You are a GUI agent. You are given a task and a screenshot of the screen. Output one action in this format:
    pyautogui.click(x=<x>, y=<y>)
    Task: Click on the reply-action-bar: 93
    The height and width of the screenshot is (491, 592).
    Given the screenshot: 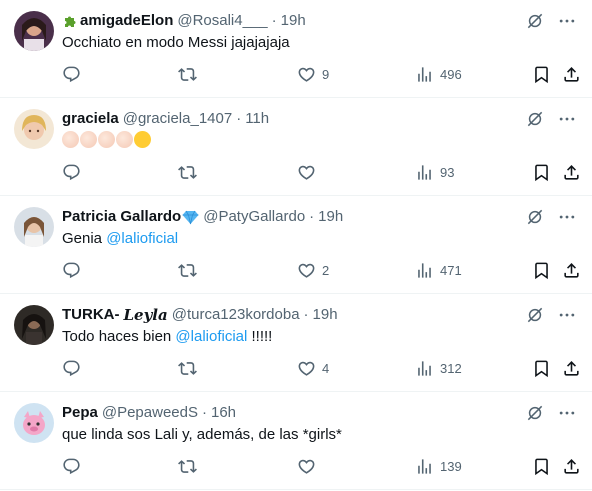 What is the action you would take?
    pyautogui.click(x=320, y=172)
    